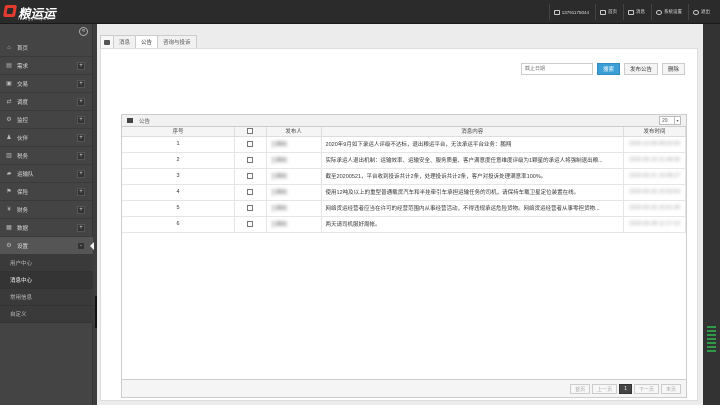  I want to click on page-size-select: 20 ▾, so click(670, 120).